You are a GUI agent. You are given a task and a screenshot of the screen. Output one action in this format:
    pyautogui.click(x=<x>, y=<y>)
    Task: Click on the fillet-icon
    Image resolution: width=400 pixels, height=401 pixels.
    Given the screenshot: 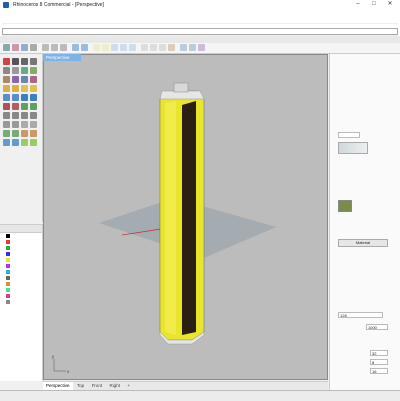 What is the action you would take?
    pyautogui.click(x=33, y=79)
    